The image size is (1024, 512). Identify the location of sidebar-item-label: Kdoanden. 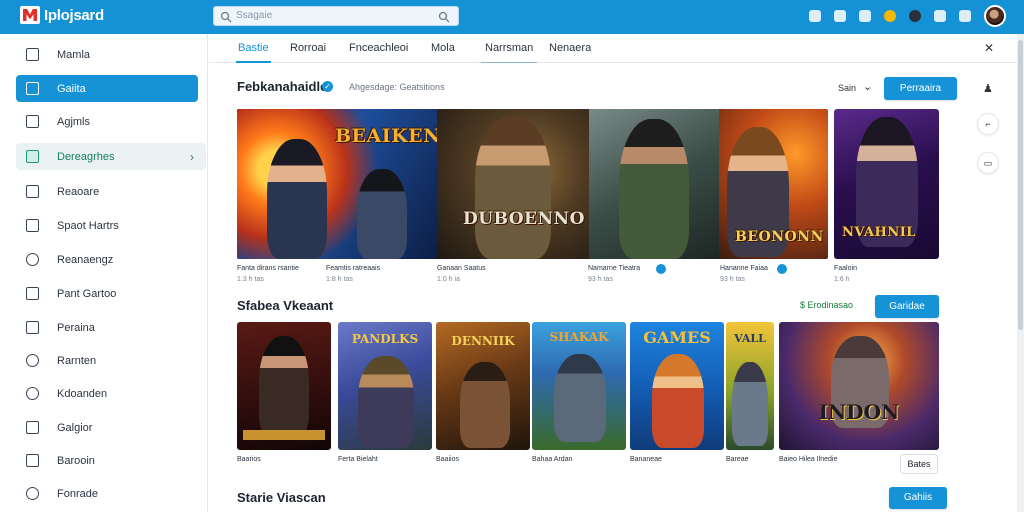
(82, 393).